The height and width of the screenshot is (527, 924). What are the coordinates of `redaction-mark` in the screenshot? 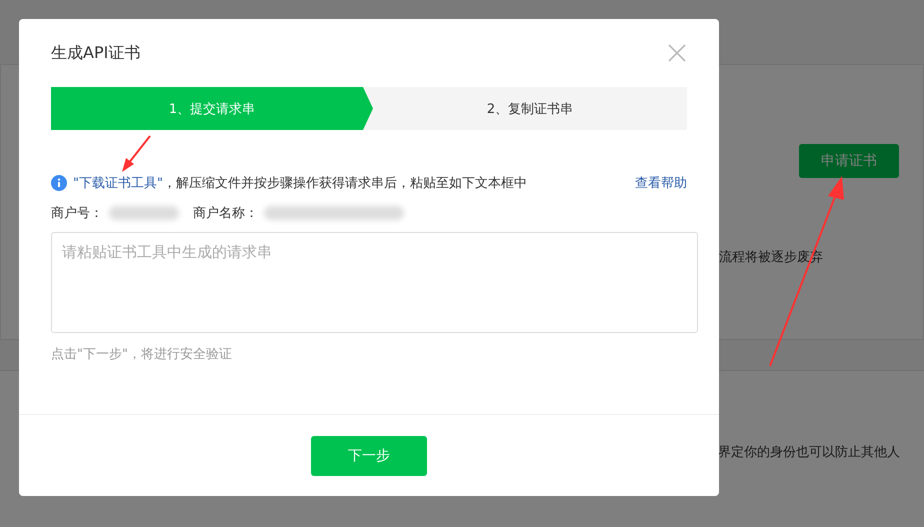 It's located at (144, 213).